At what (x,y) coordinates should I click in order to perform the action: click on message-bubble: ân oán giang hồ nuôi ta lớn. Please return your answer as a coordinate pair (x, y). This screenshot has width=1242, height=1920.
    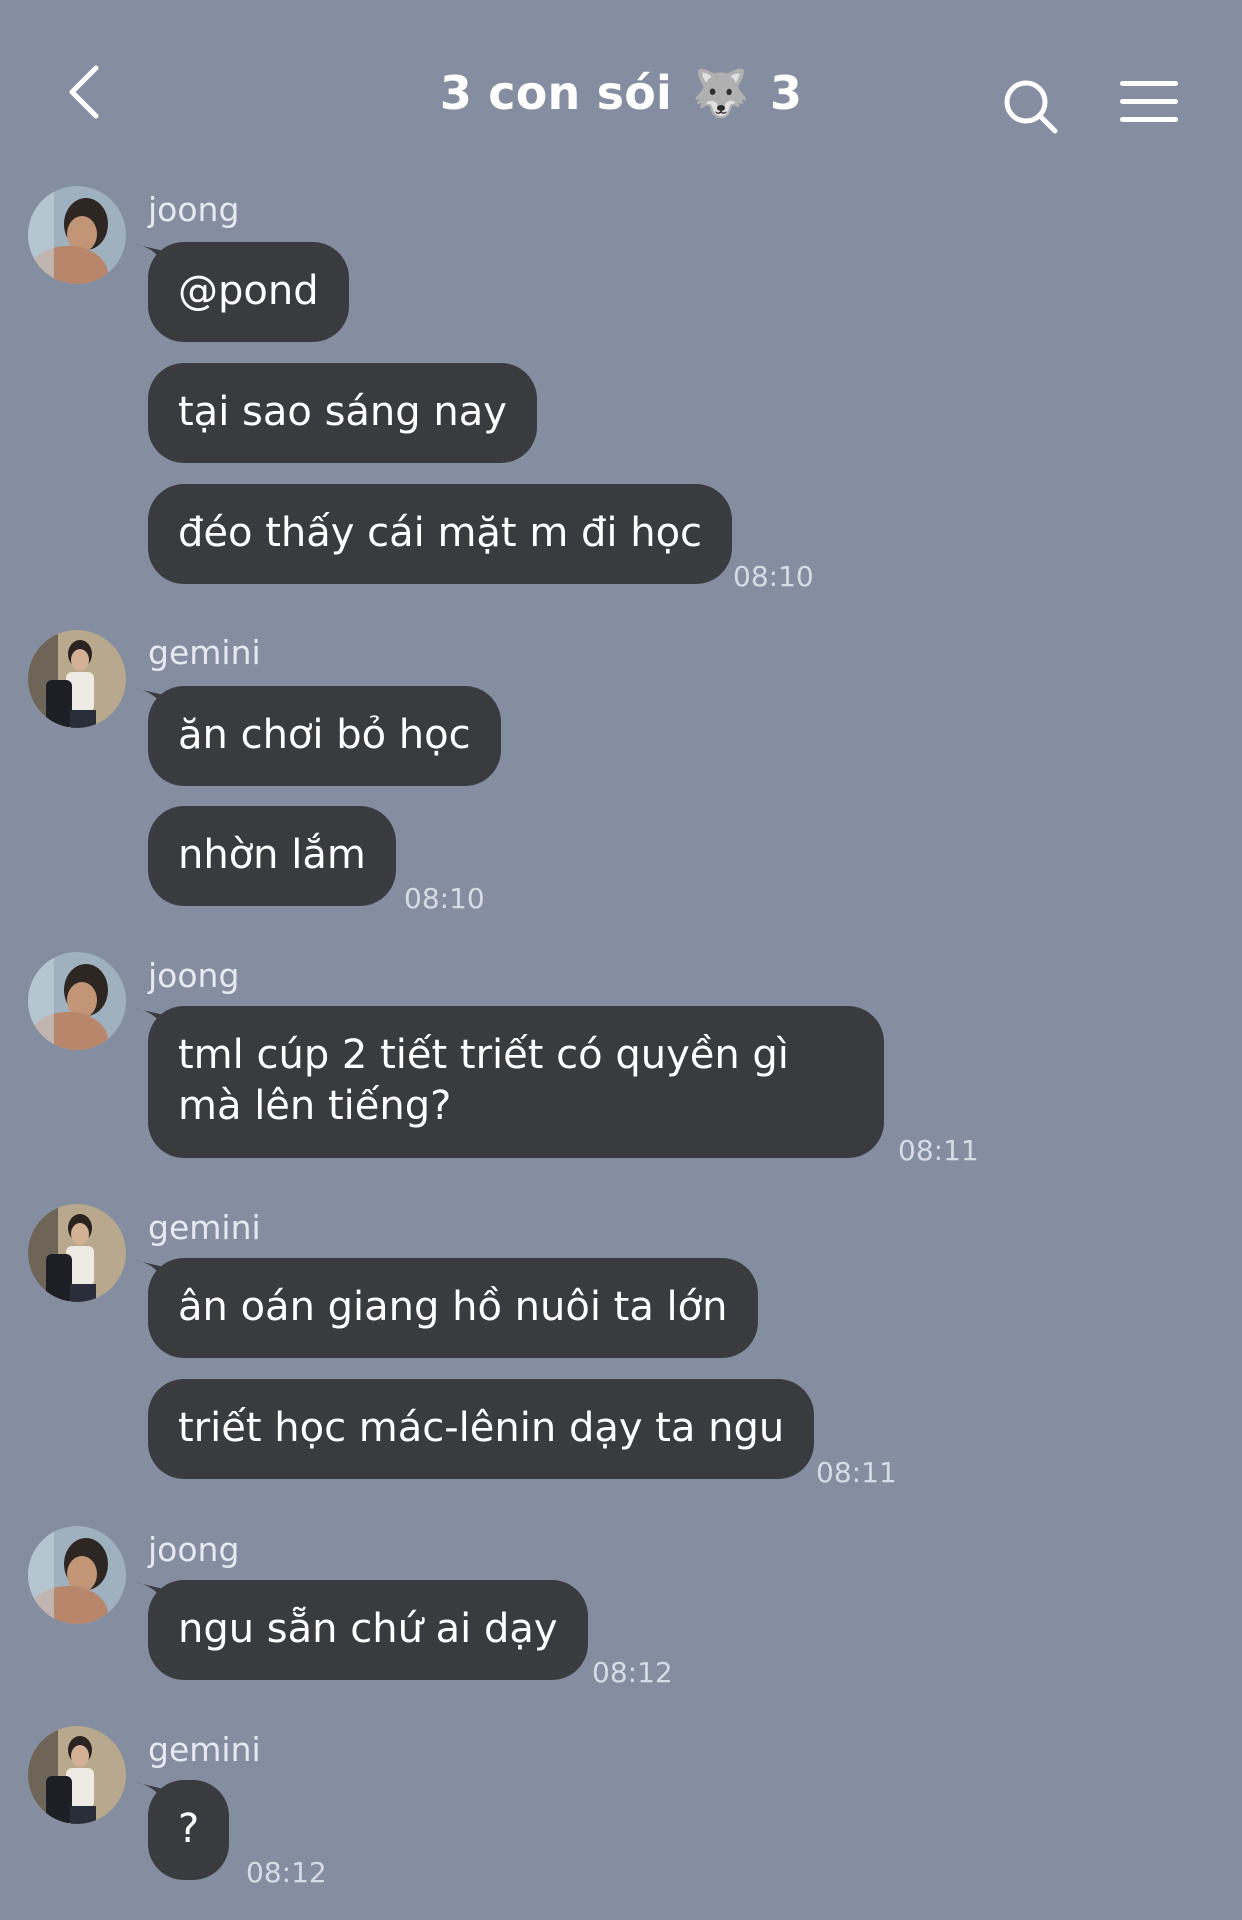
    Looking at the image, I should click on (453, 1308).